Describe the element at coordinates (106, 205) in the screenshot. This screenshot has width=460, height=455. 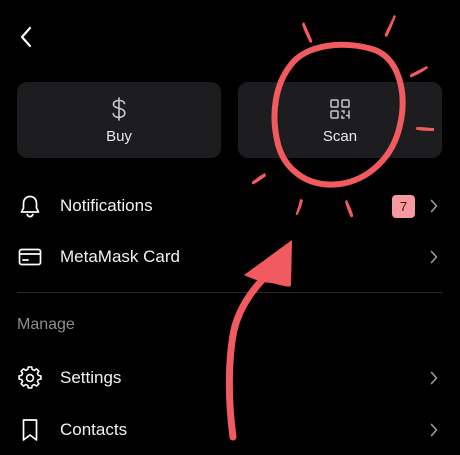
I see `notifications-label: Notifications` at that location.